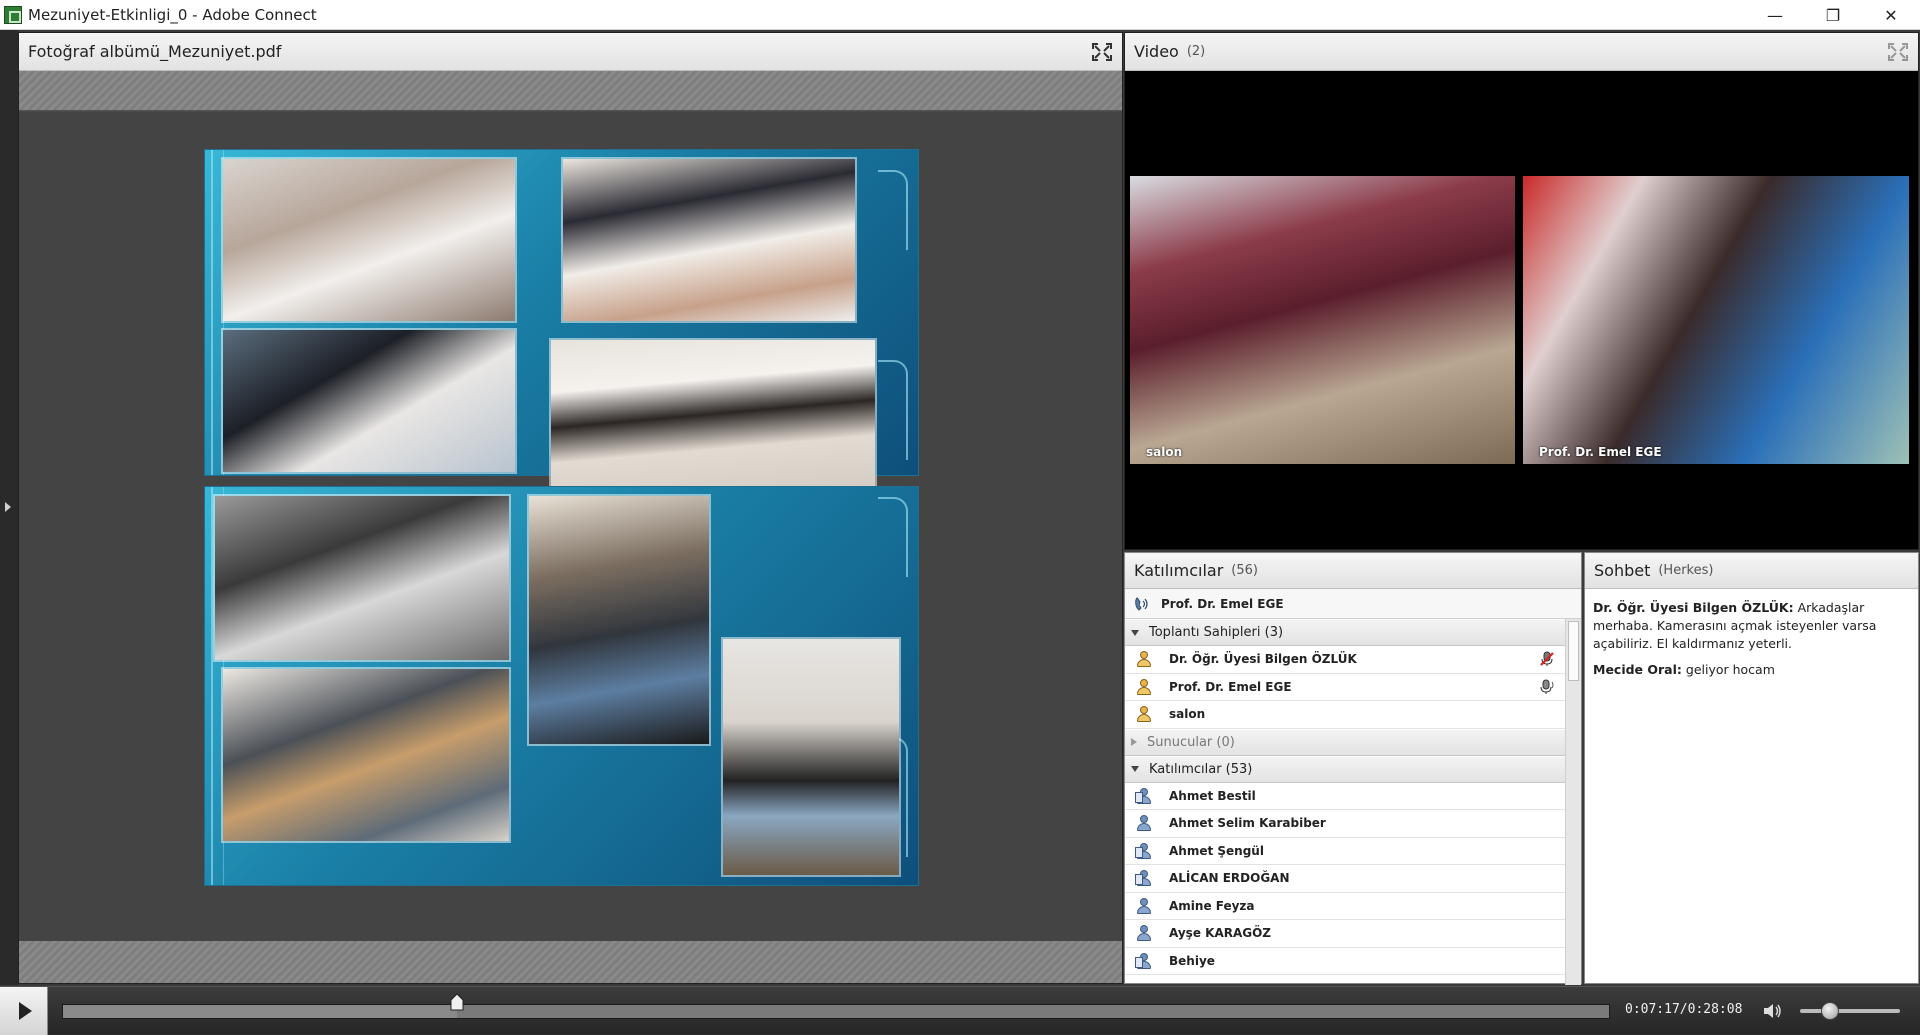 The width and height of the screenshot is (1920, 1035). Describe the element at coordinates (1345, 851) in the screenshot. I see `list-item: Ahmet Şengül` at that location.